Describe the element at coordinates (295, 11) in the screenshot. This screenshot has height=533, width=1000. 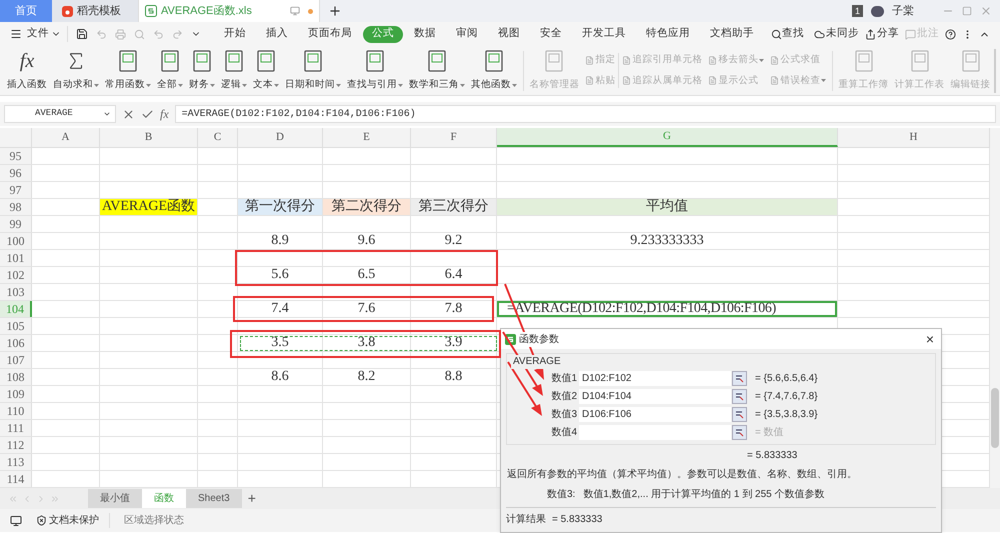
I see `monitor-icon` at that location.